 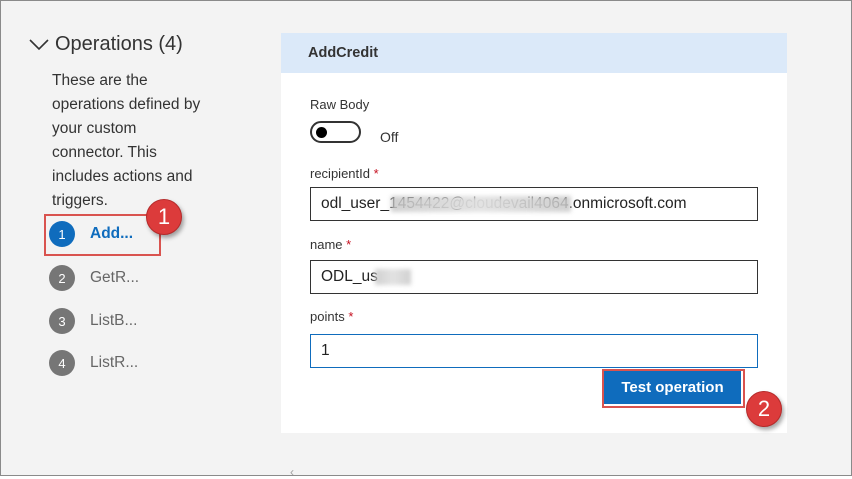 I want to click on cut-off-chevron-icon: ‹, so click(x=292, y=472).